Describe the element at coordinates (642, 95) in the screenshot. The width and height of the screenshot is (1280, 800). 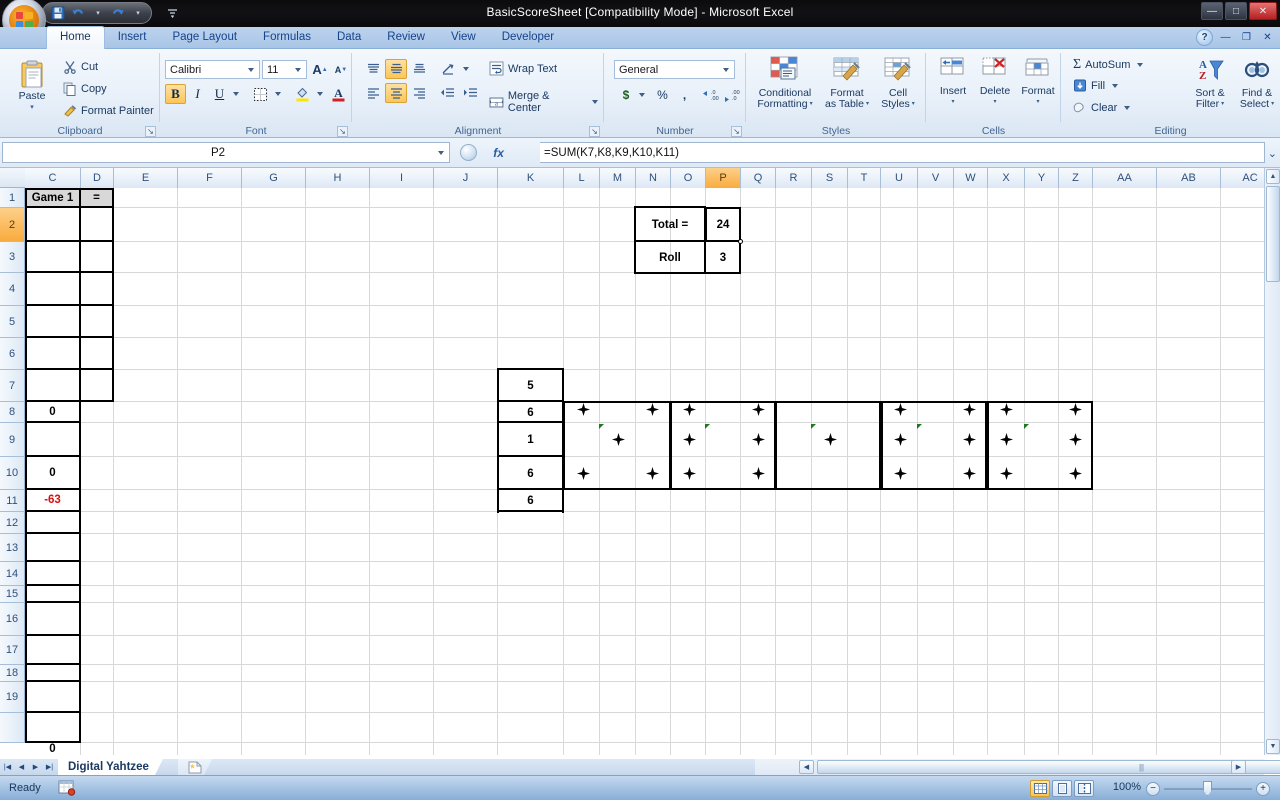
I see `currency-dropdown-icon` at that location.